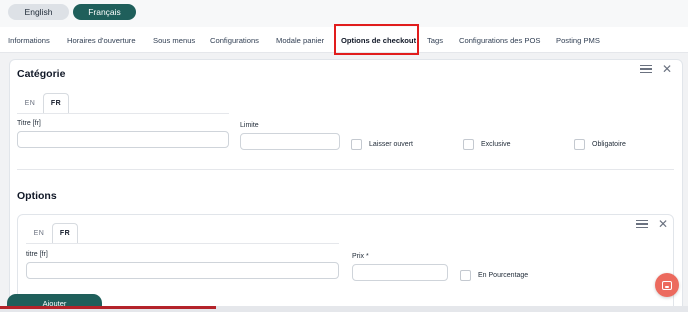 This screenshot has height=312, width=688. I want to click on exclusive-option: Exclusive, so click(487, 144).